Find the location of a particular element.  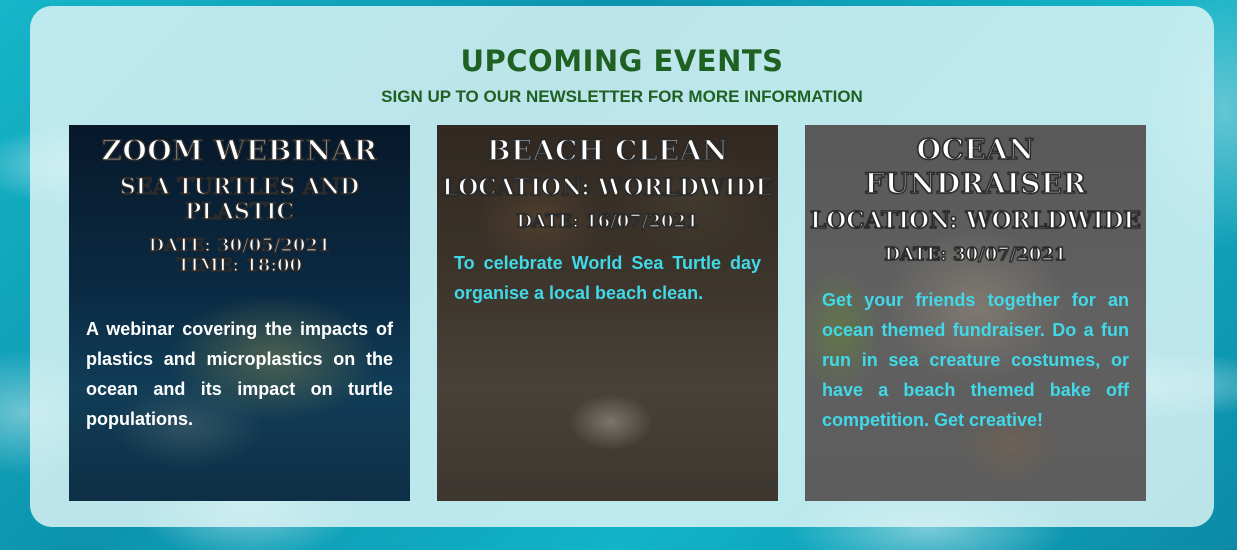

event-subtitle: SEA TURTLES AND PLASTIC is located at coordinates (239, 200).